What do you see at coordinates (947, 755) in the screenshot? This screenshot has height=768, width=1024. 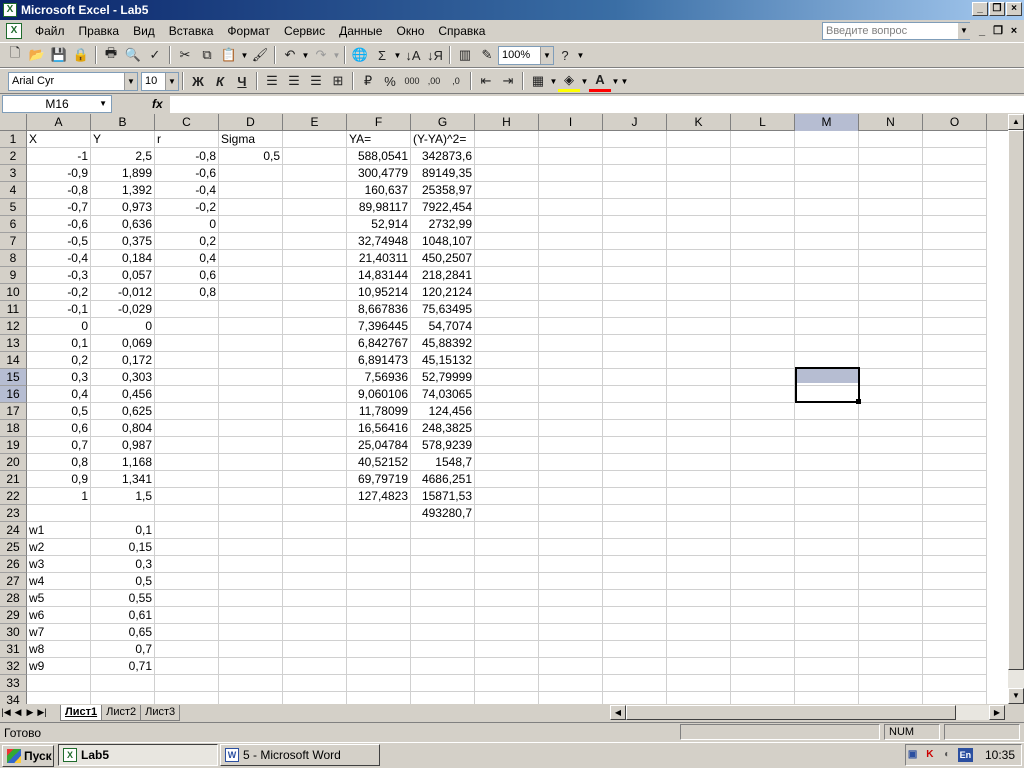 I see `volume-icon: ◐` at bounding box center [947, 755].